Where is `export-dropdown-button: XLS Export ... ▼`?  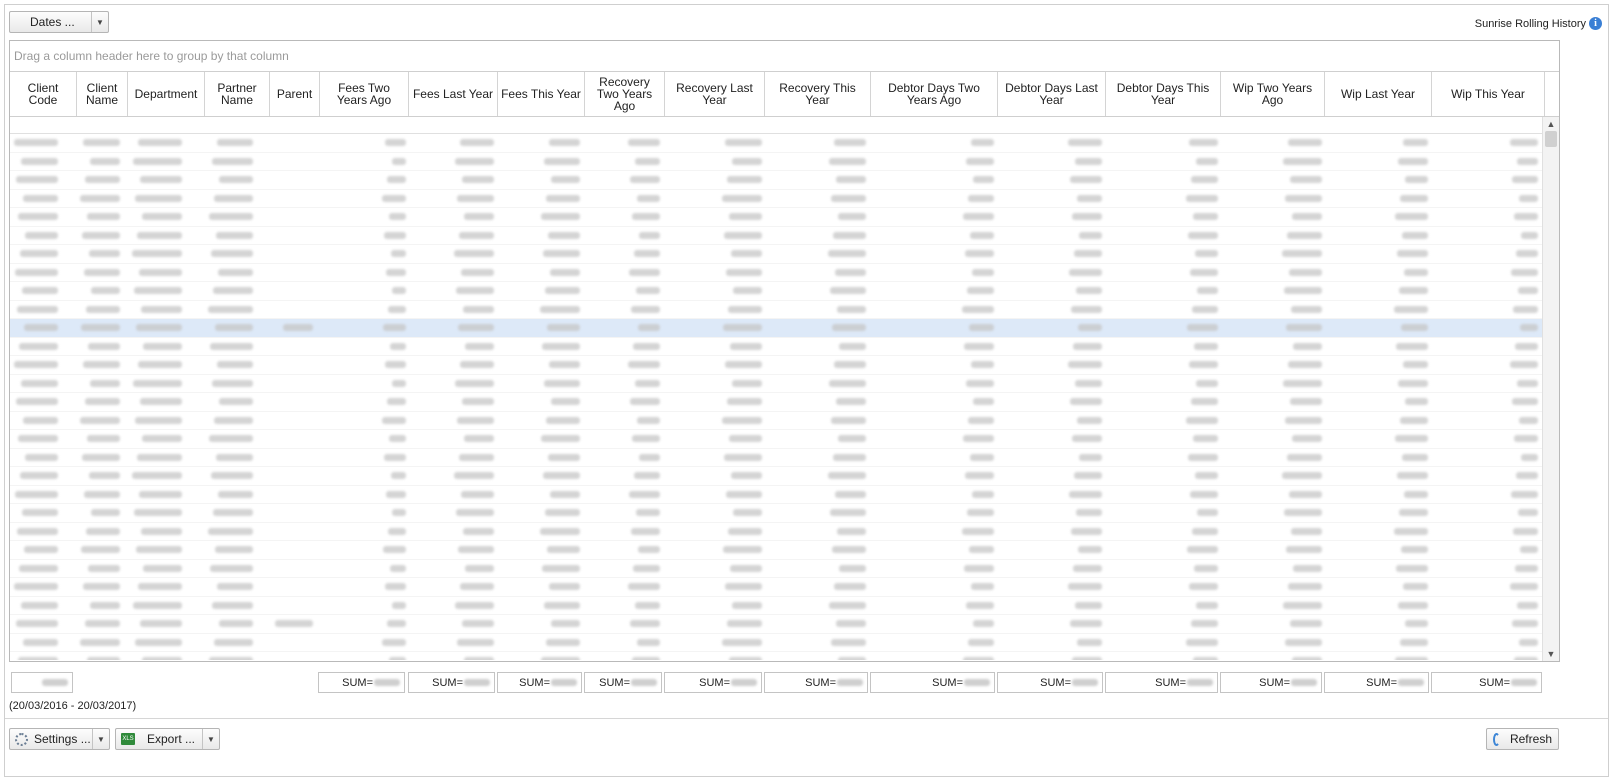
export-dropdown-button: XLS Export ... ▼ is located at coordinates (167, 739).